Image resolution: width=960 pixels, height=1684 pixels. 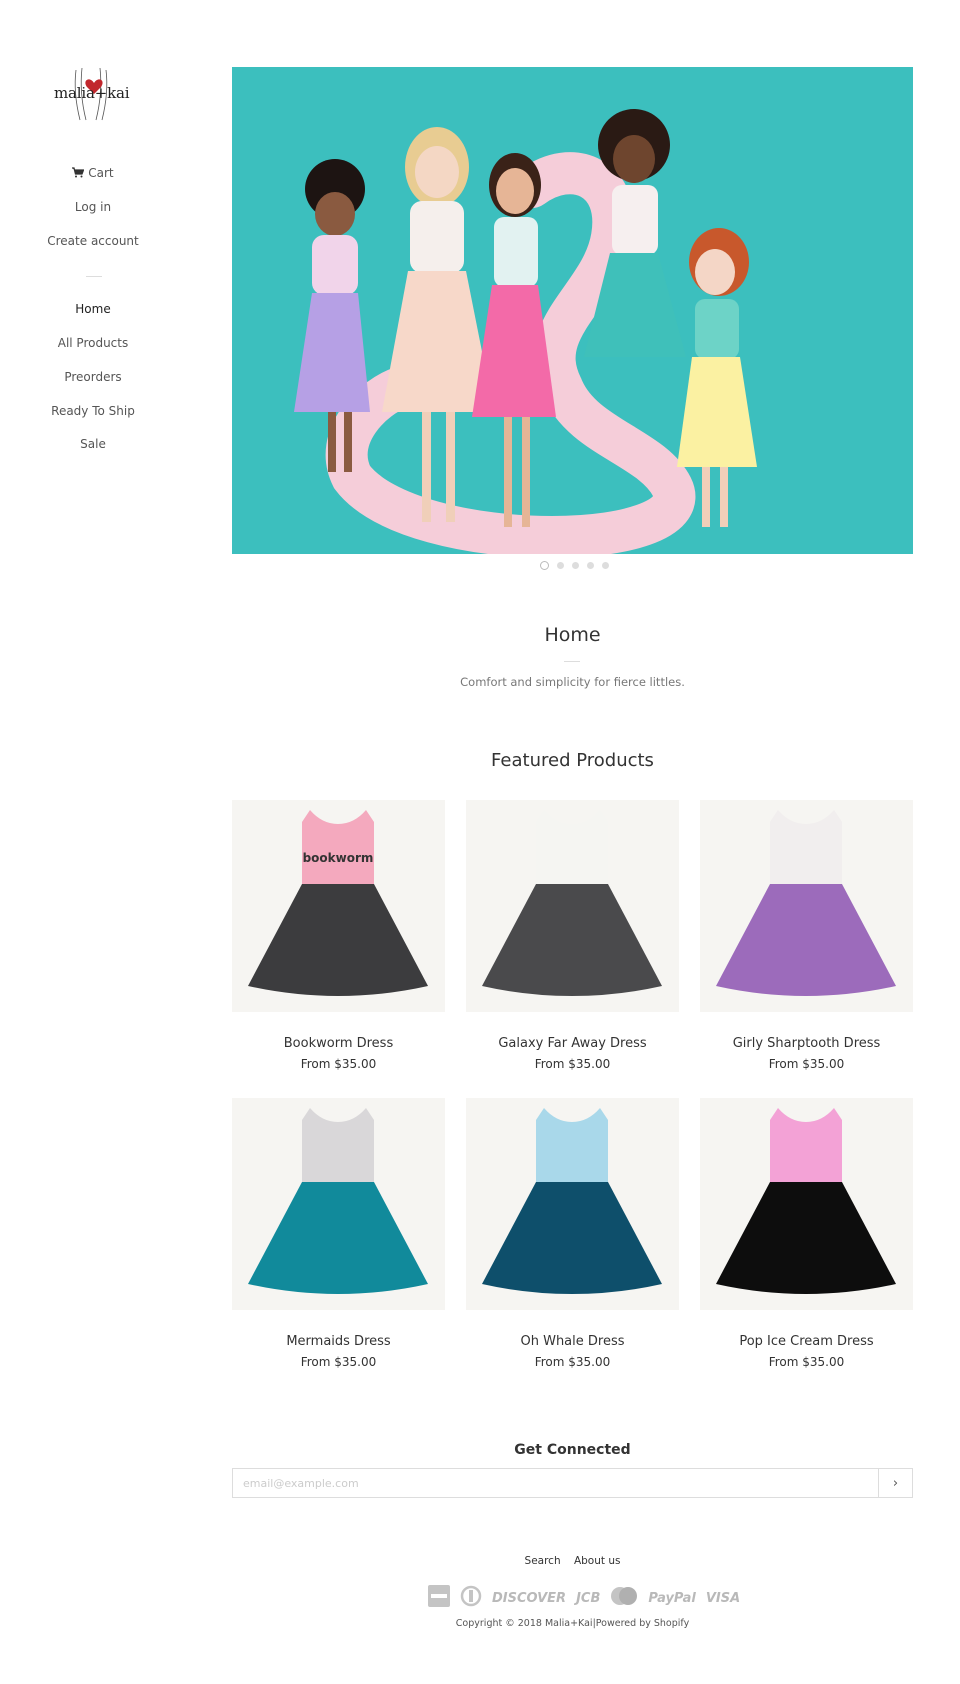 What do you see at coordinates (93, 309) in the screenshot?
I see `nav-item-home: Home` at bounding box center [93, 309].